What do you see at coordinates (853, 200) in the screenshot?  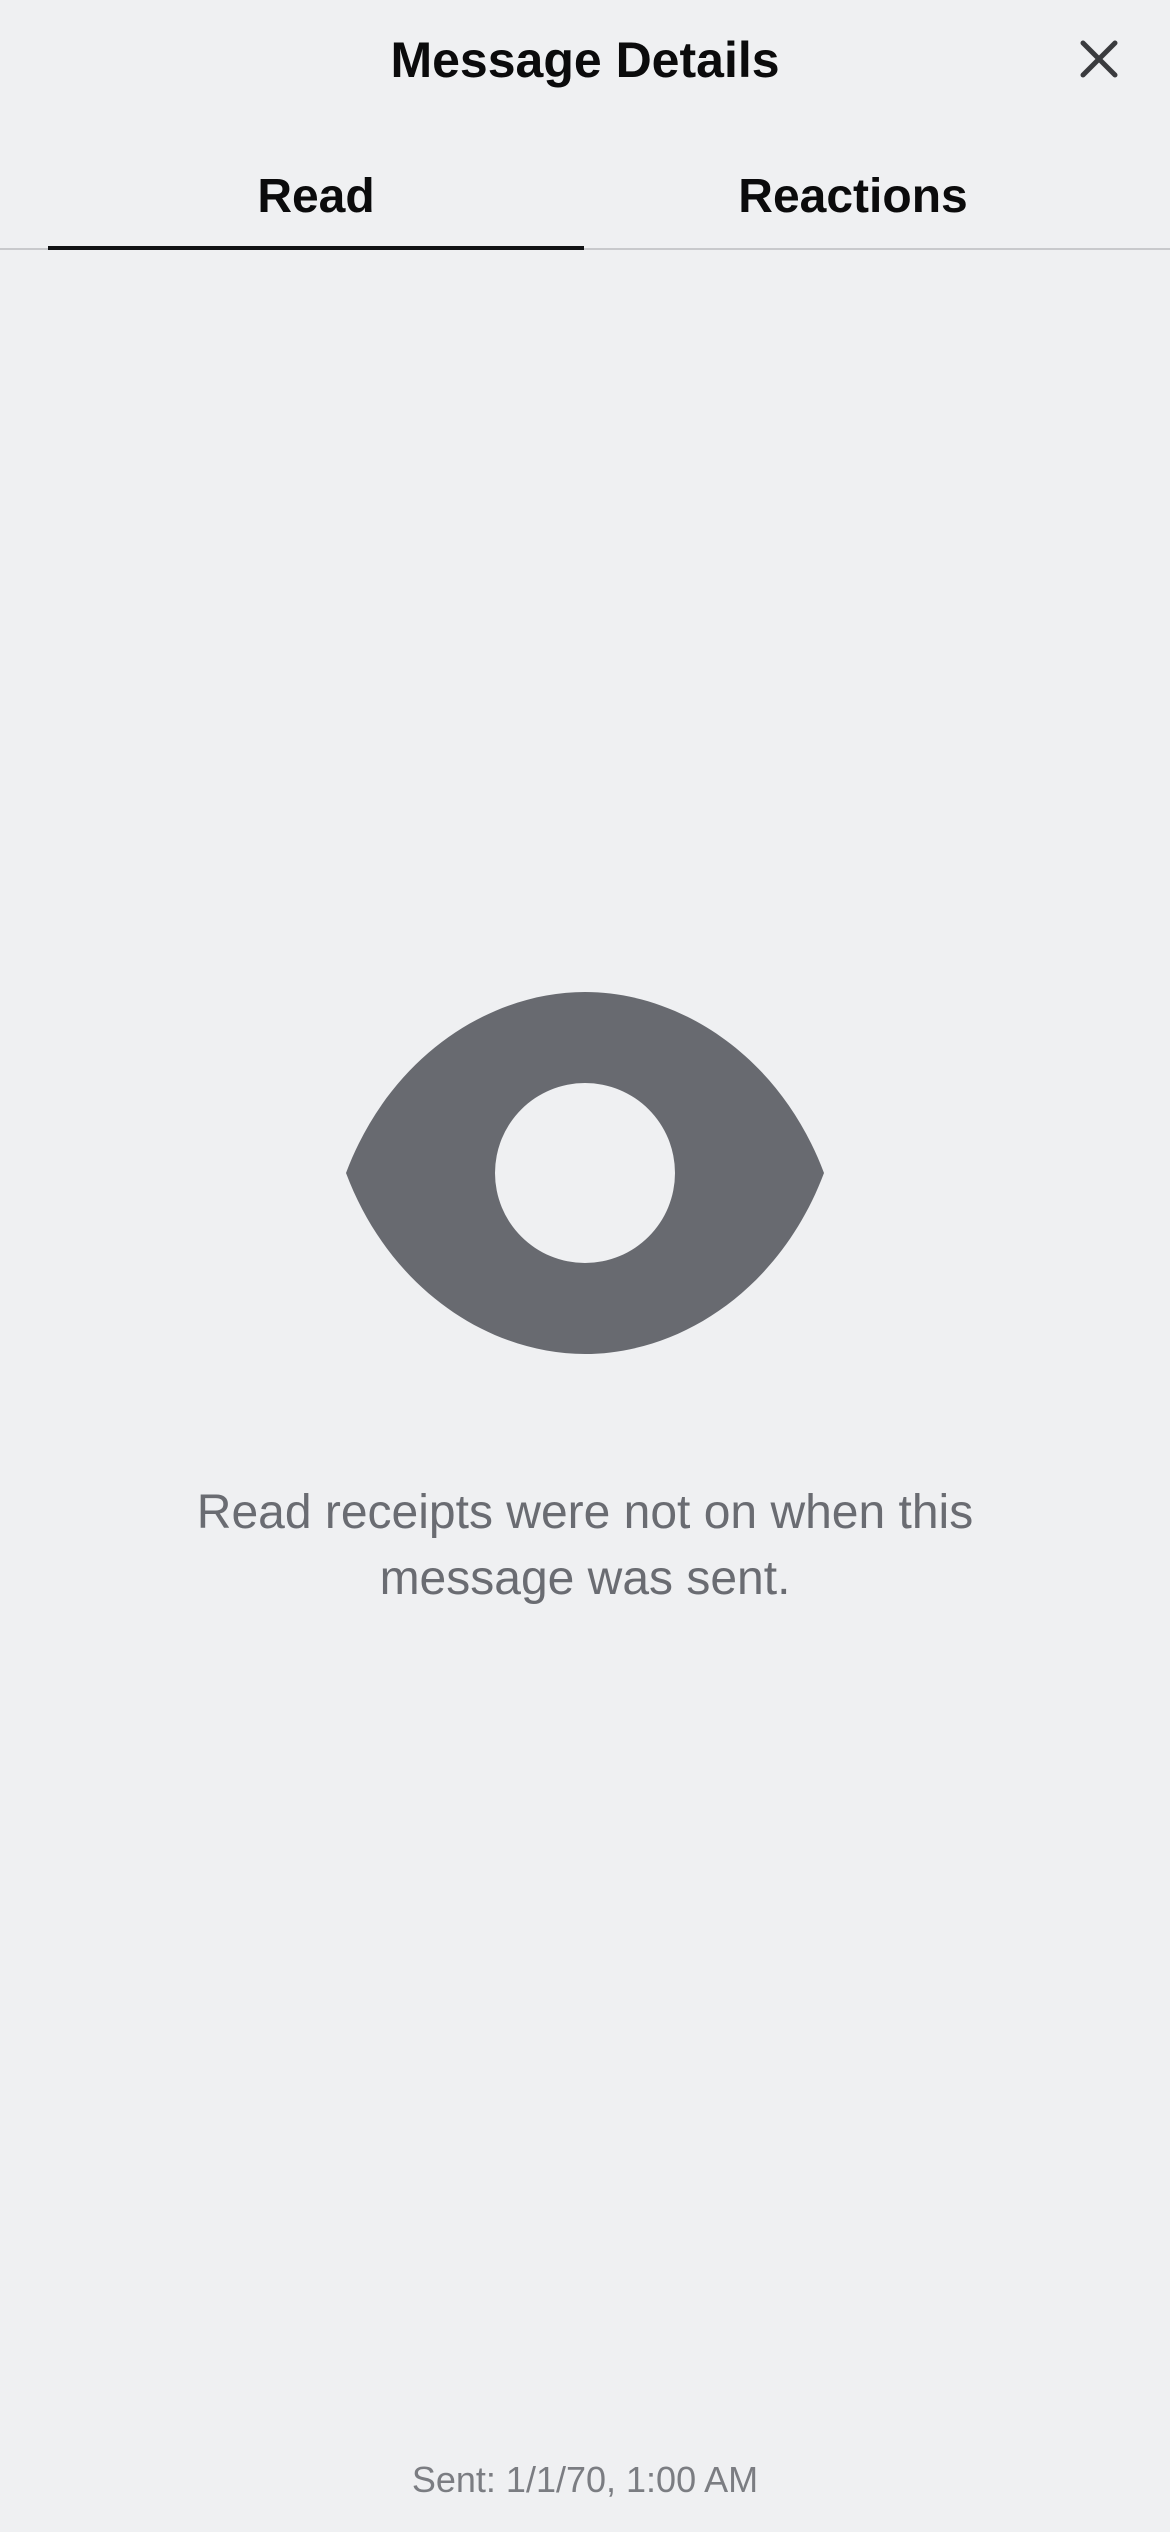 I see `tab-reactions: Reactions` at bounding box center [853, 200].